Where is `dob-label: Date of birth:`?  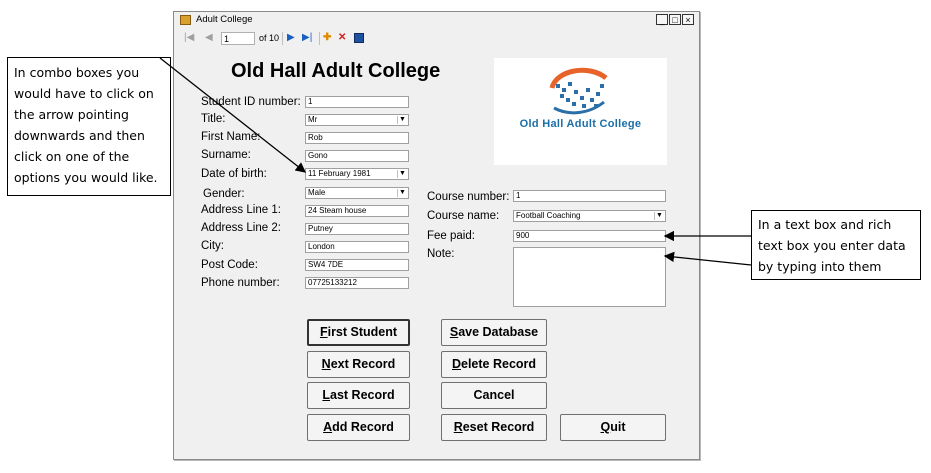
dob-label: Date of birth: is located at coordinates (234, 174).